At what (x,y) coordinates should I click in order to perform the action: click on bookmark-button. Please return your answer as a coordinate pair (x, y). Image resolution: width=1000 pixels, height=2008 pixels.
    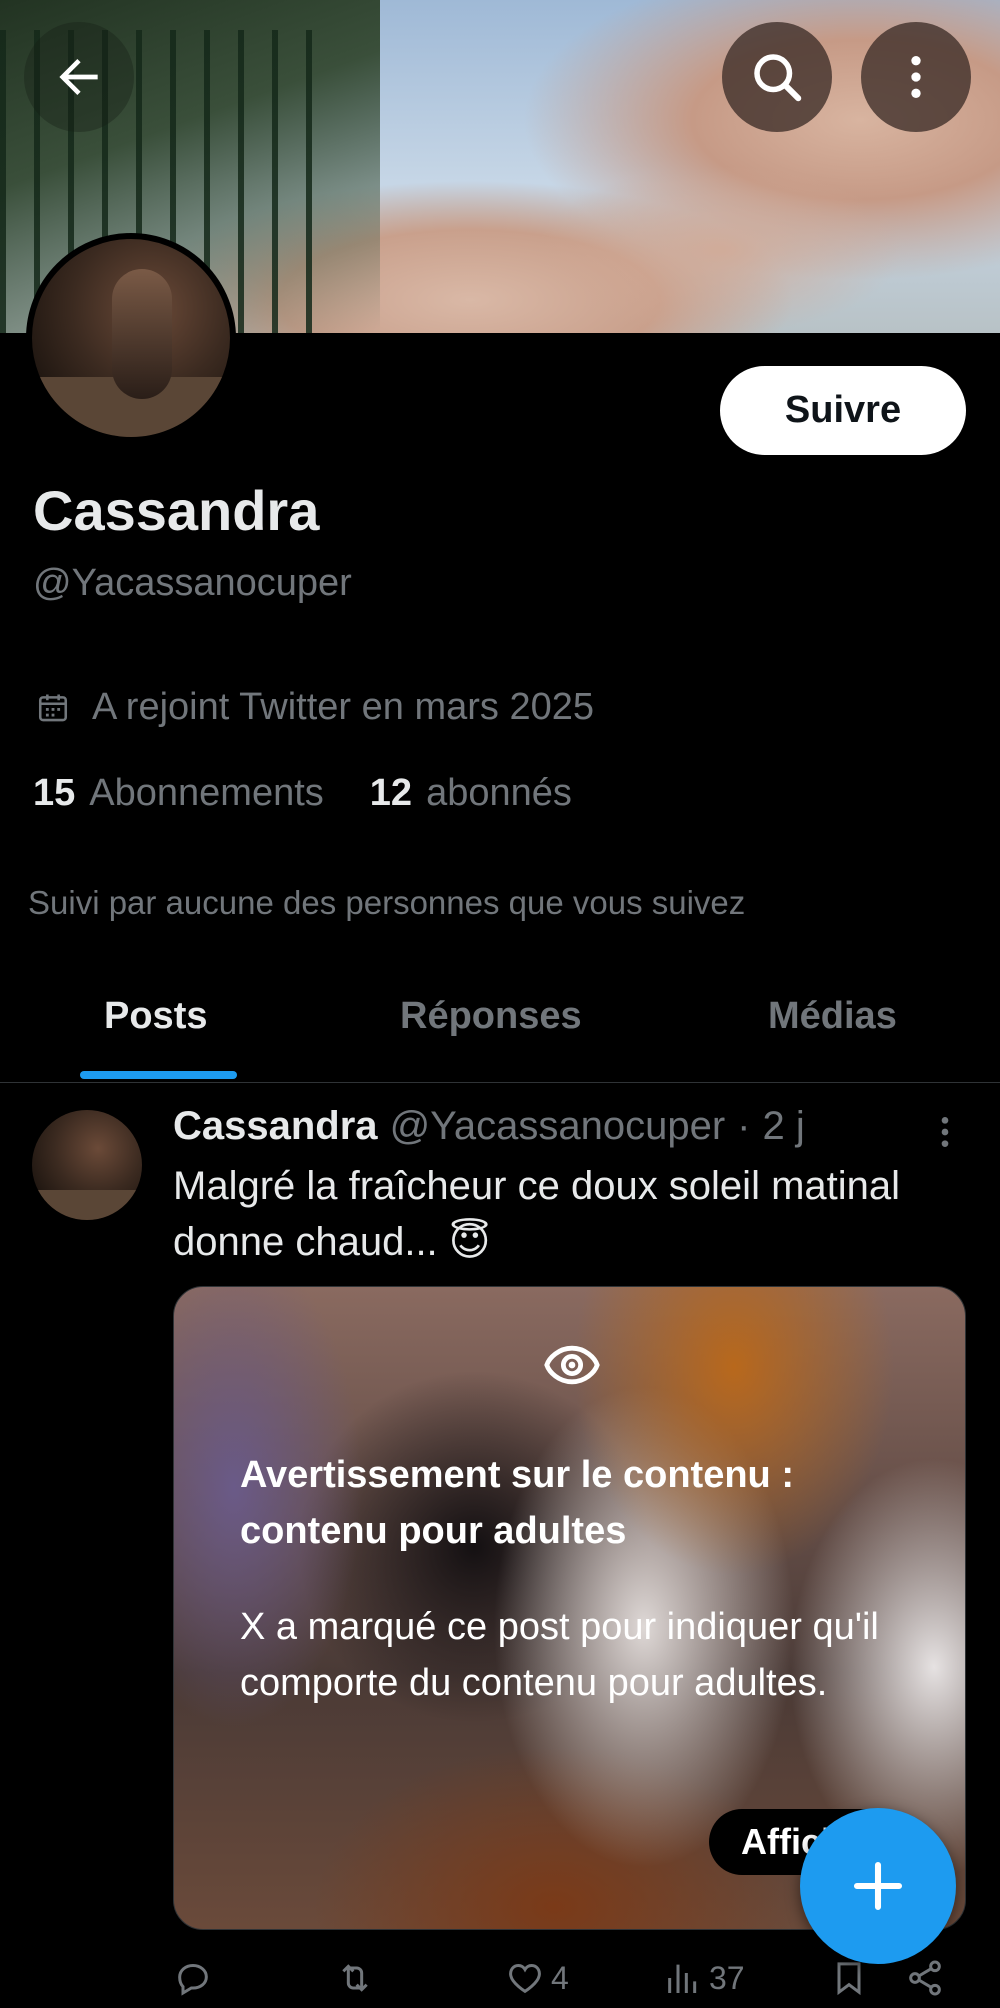
    Looking at the image, I should click on (849, 1978).